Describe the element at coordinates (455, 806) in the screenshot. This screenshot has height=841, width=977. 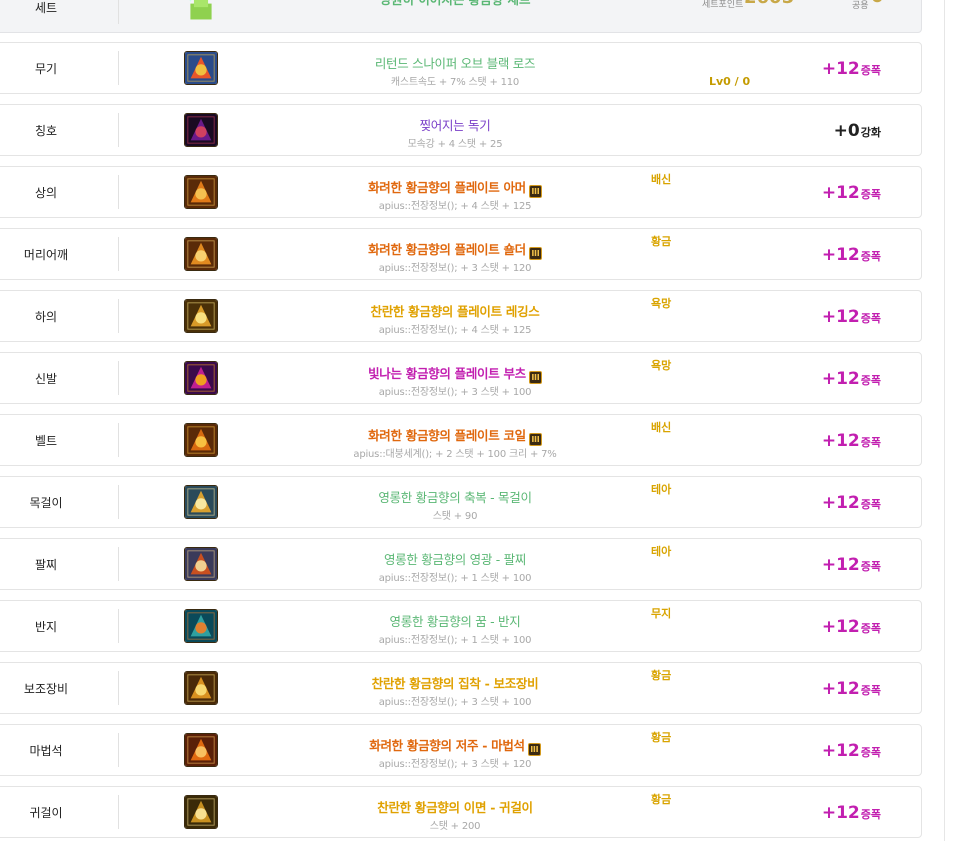
I see `item-name: 찬란한 황금향의 이면 - 귀걸이` at that location.